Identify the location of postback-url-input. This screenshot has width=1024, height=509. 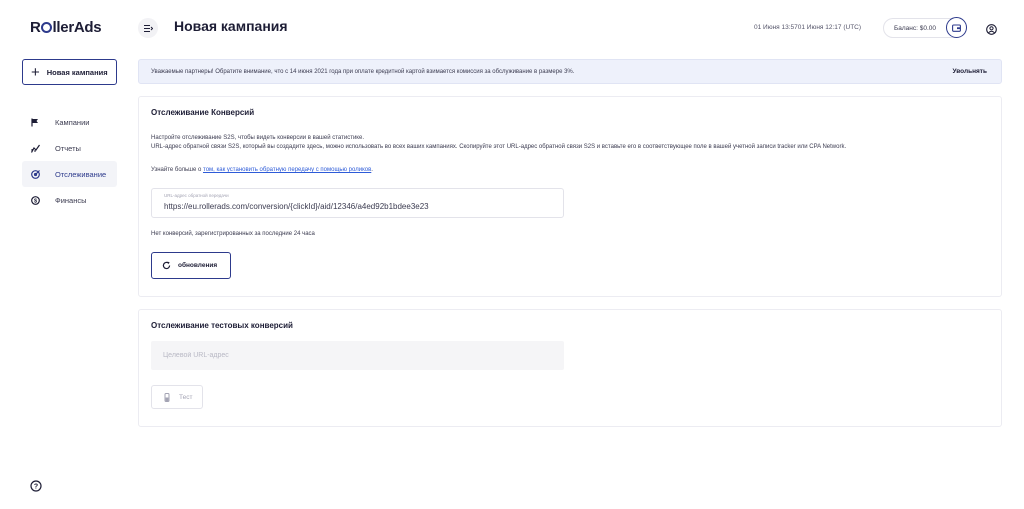
(359, 206).